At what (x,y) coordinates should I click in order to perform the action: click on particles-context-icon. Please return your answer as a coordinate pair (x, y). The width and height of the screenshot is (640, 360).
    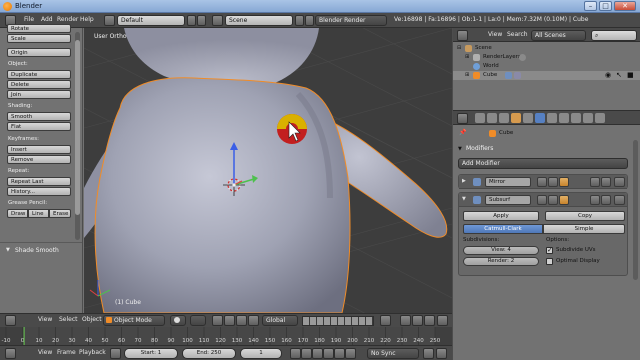
    Looking at the image, I should click on (588, 118).